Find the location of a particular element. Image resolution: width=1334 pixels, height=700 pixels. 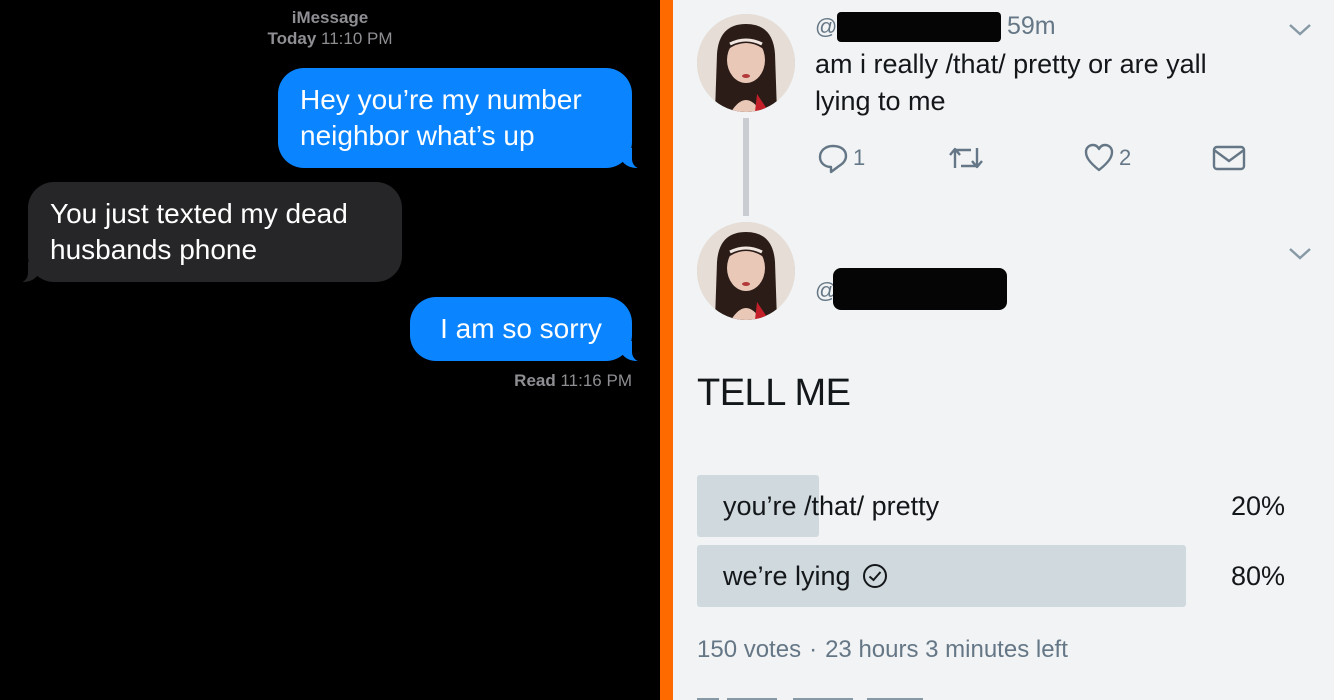

poll-option-text: you’re /that/ pretty is located at coordinates (831, 506).